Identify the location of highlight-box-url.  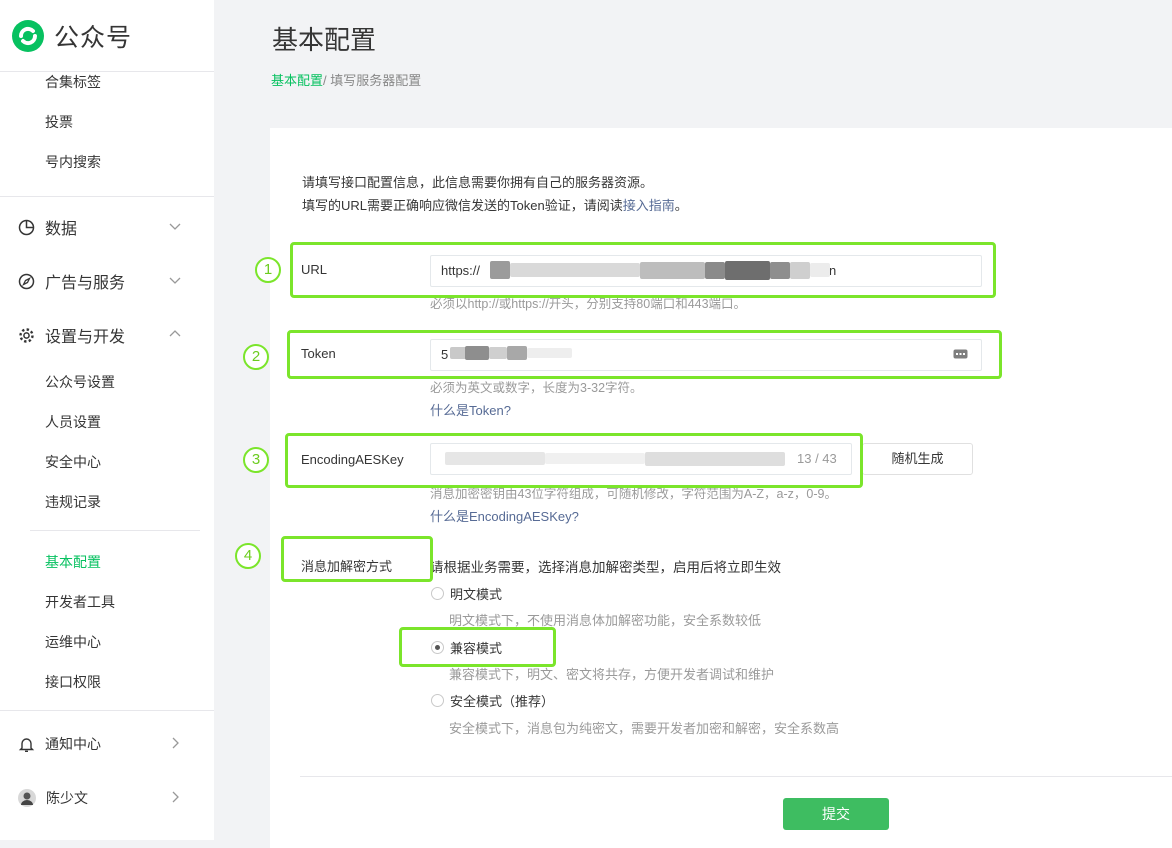
(643, 270).